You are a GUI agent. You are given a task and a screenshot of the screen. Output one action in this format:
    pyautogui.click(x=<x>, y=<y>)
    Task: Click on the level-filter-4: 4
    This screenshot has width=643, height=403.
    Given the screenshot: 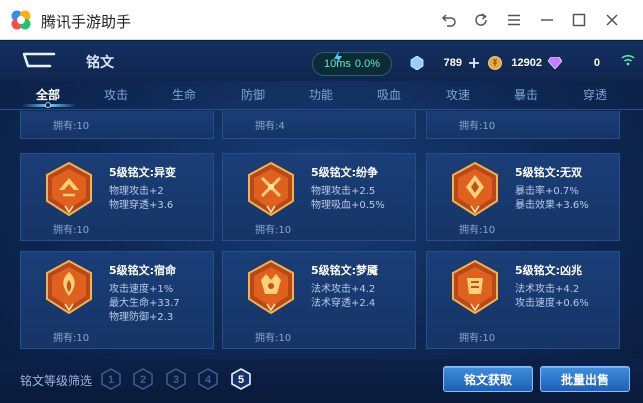 What is the action you would take?
    pyautogui.click(x=208, y=379)
    